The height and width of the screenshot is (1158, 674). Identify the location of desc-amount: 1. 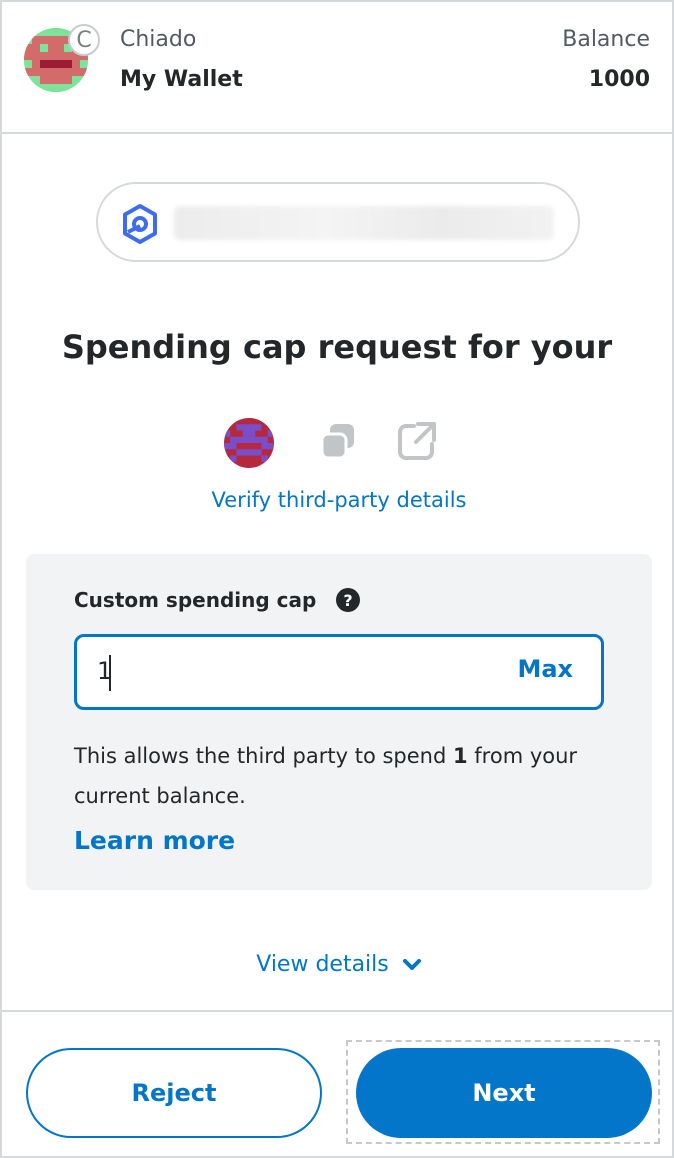
(460, 756).